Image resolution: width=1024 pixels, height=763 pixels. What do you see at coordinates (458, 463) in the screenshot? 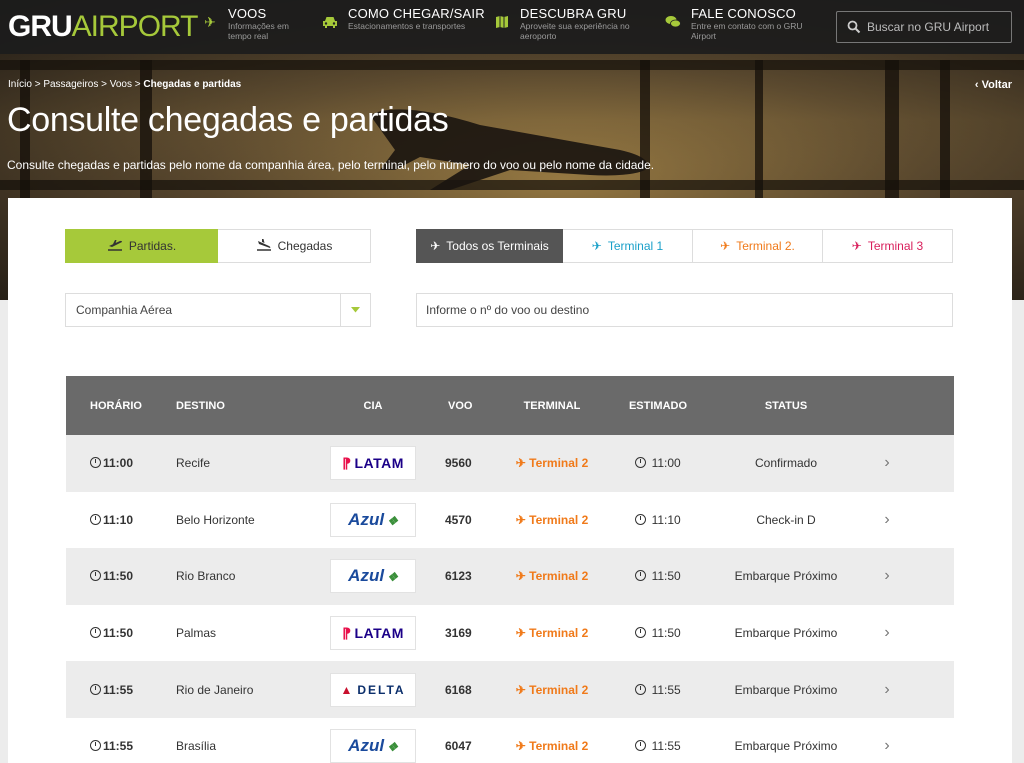
I see `flight-number: 9560` at bounding box center [458, 463].